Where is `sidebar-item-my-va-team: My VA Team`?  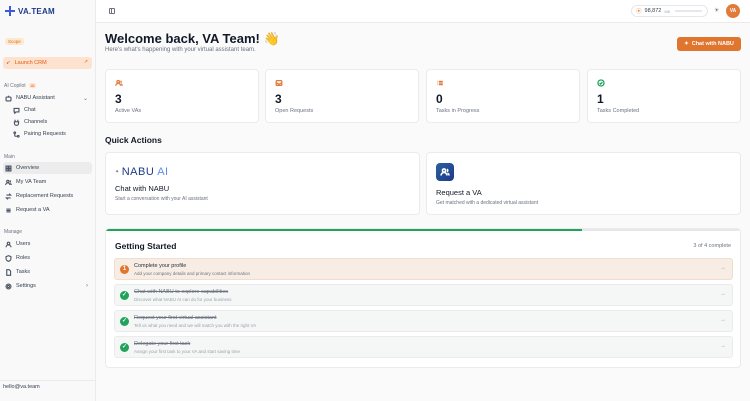
sidebar-item-my-va-team: My VA Team is located at coordinates (47, 182).